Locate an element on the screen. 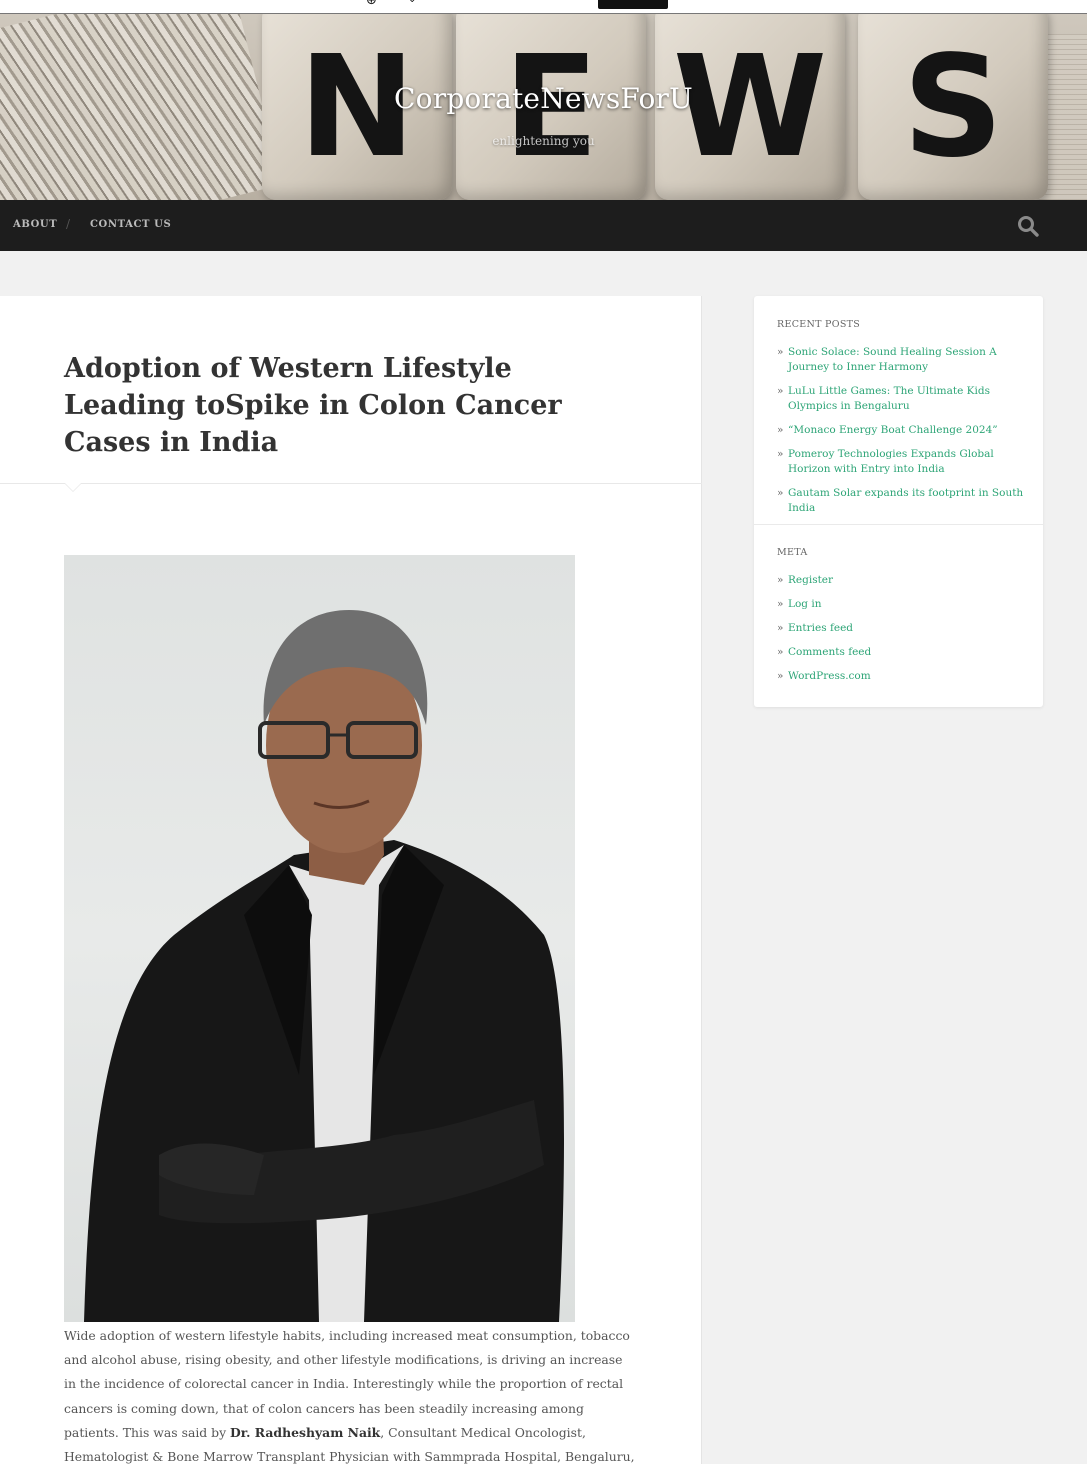 This screenshot has width=1087, height=1464. meta-link-register: Register is located at coordinates (901, 580).